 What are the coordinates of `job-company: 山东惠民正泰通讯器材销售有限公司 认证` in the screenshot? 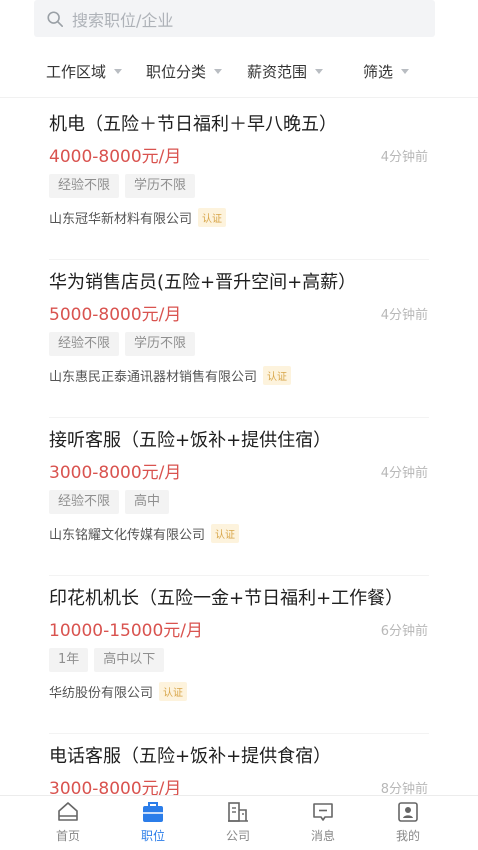 It's located at (170, 375).